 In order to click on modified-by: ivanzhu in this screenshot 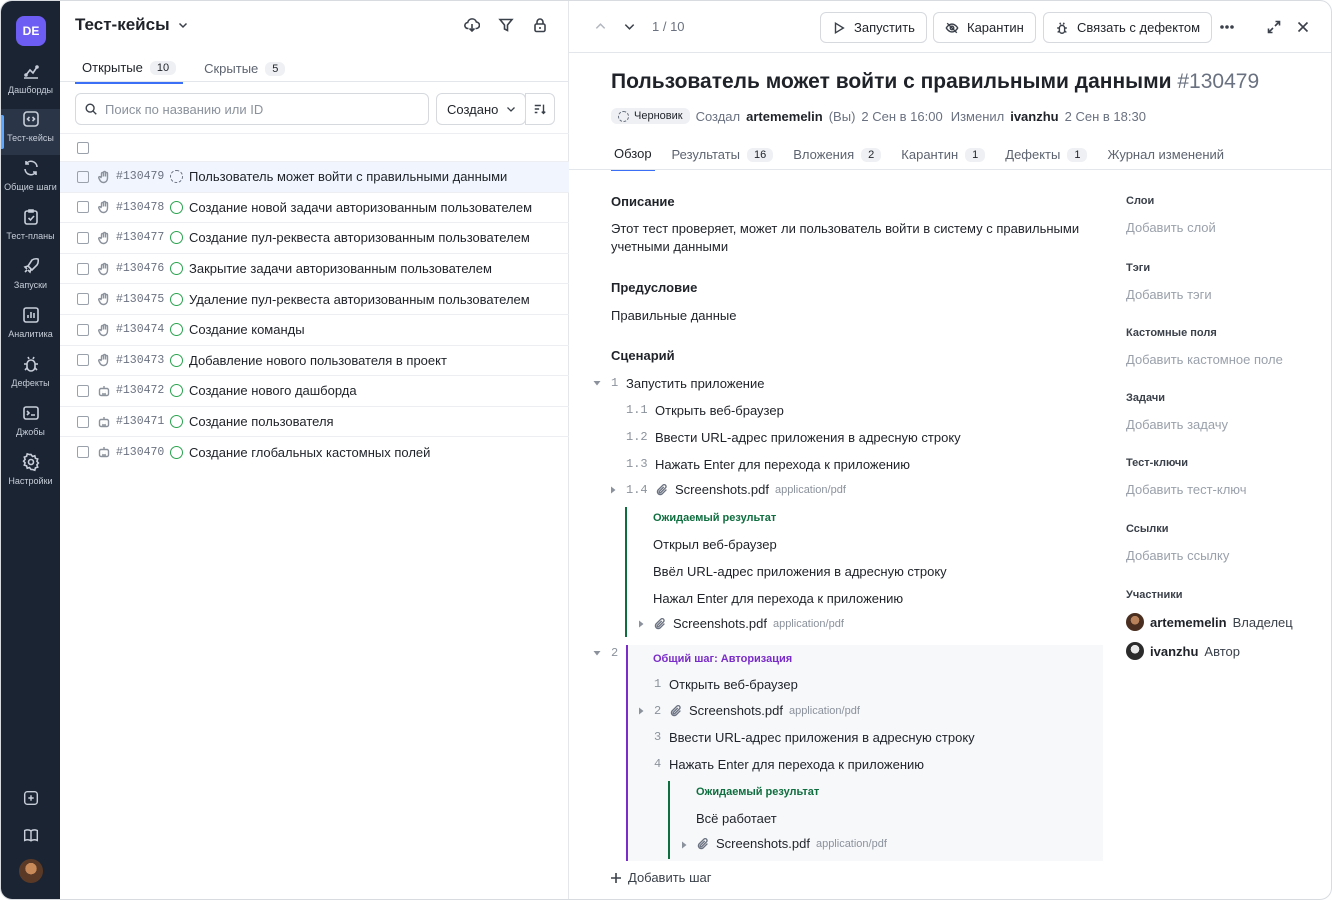, I will do `click(1034, 116)`.